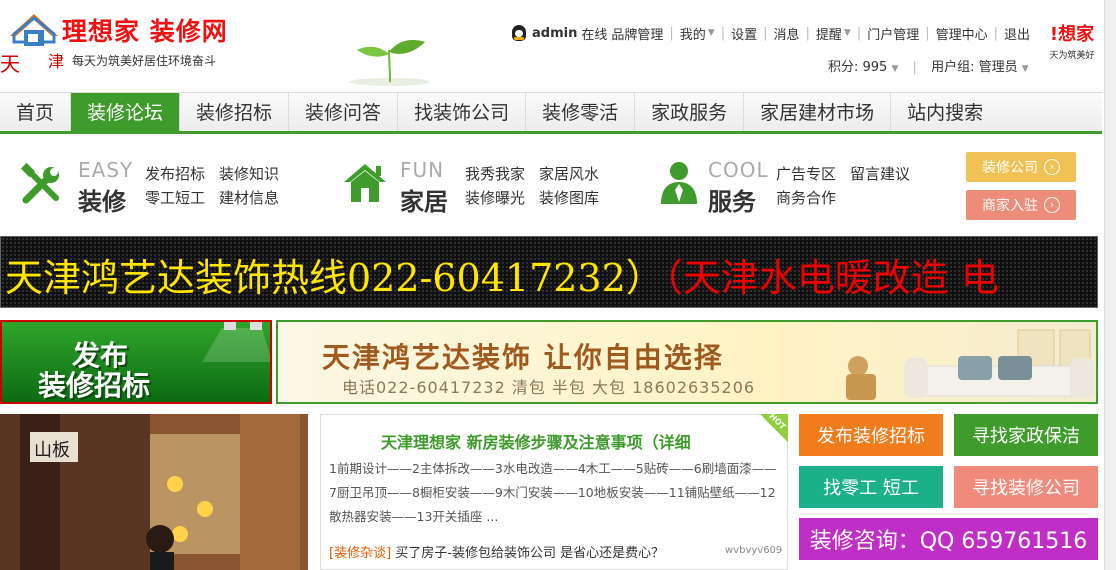  I want to click on logo-city-char: 津, so click(56, 61).